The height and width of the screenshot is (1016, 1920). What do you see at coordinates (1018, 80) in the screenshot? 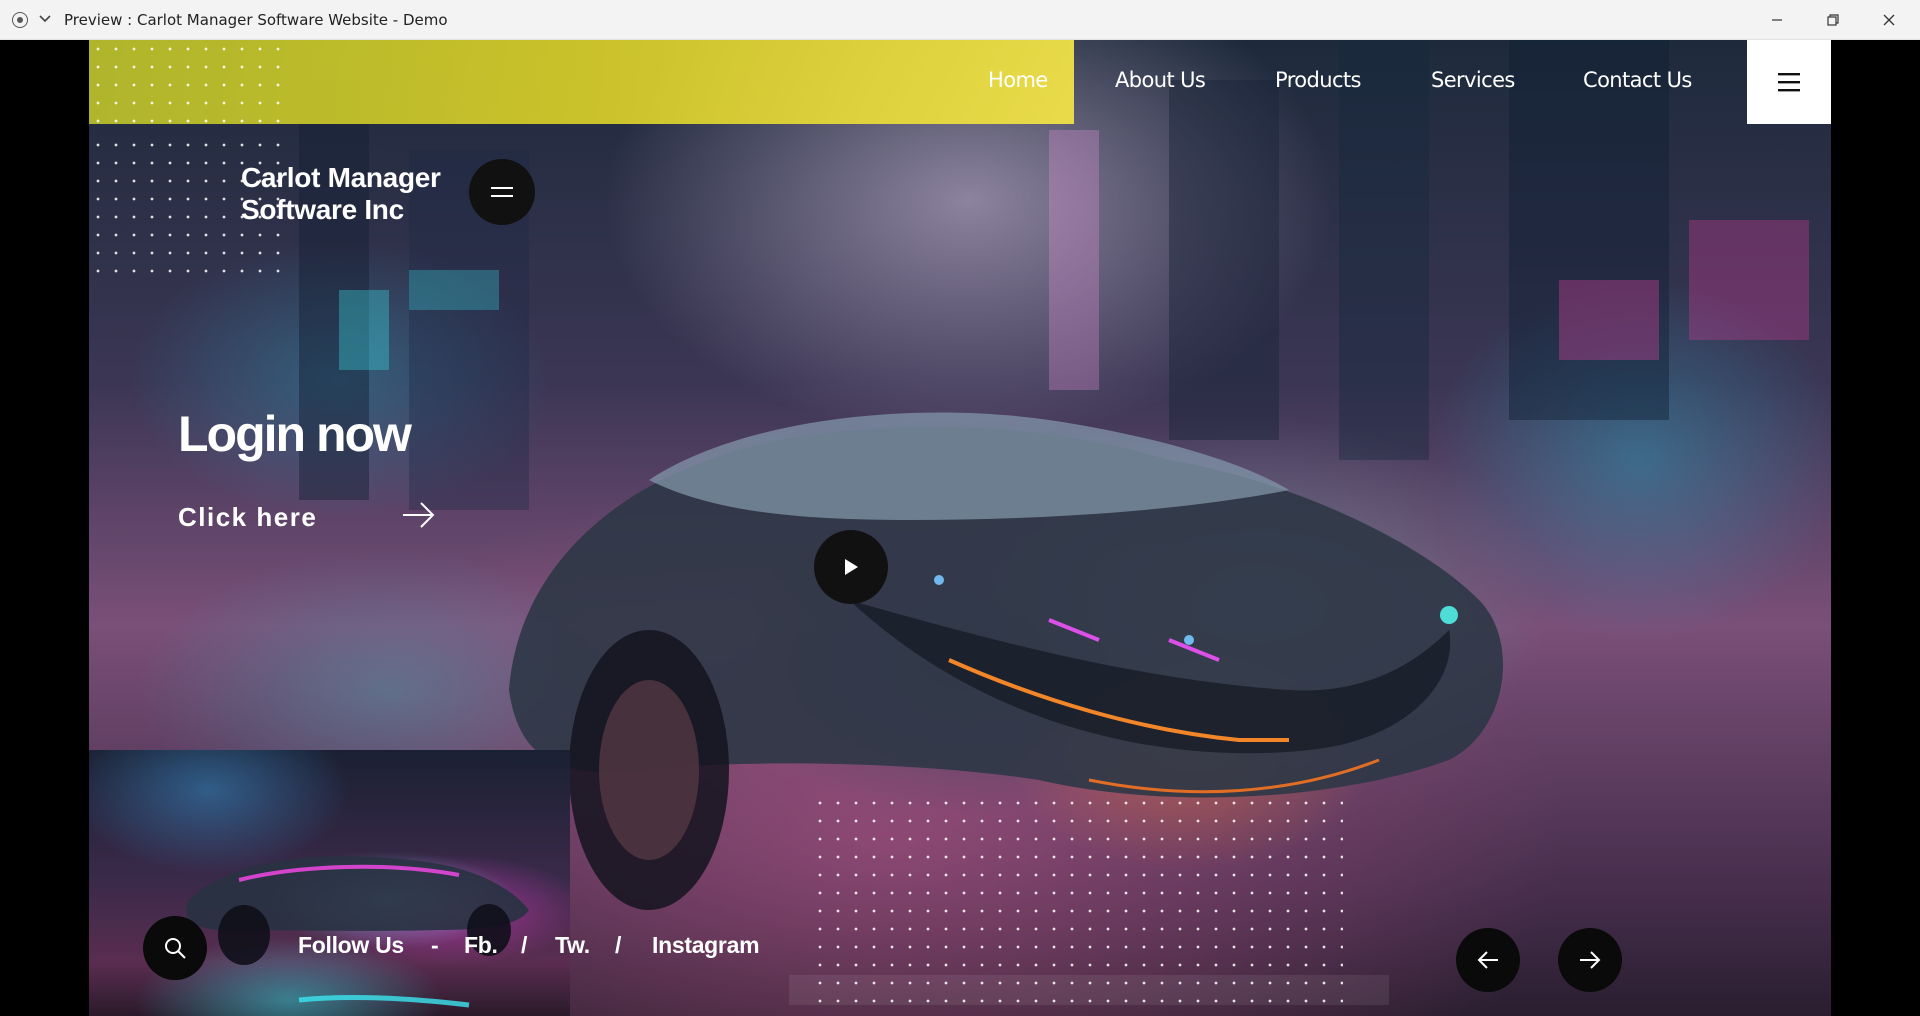
I see `nav-home: Home` at bounding box center [1018, 80].